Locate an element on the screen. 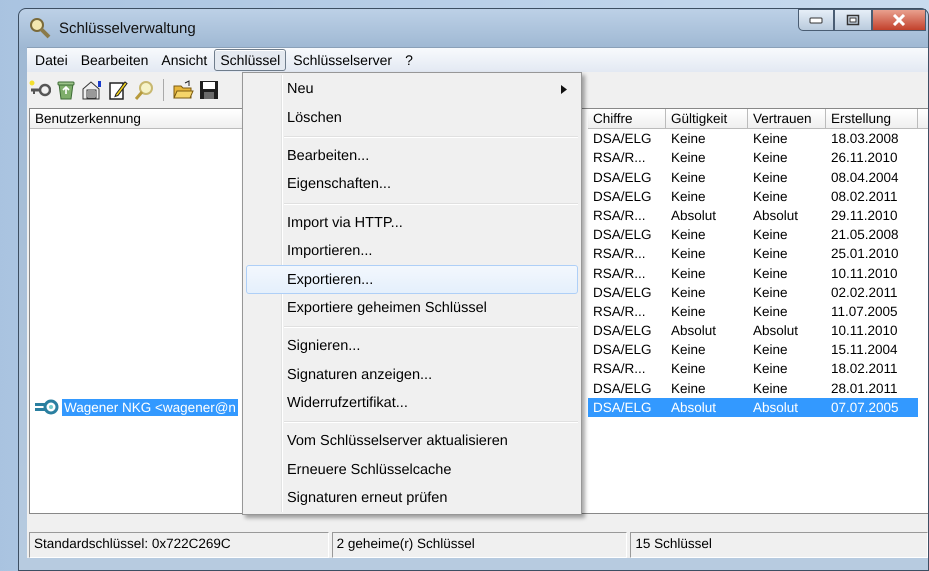 The image size is (929, 571). submenu-arrow-icon is located at coordinates (564, 89).